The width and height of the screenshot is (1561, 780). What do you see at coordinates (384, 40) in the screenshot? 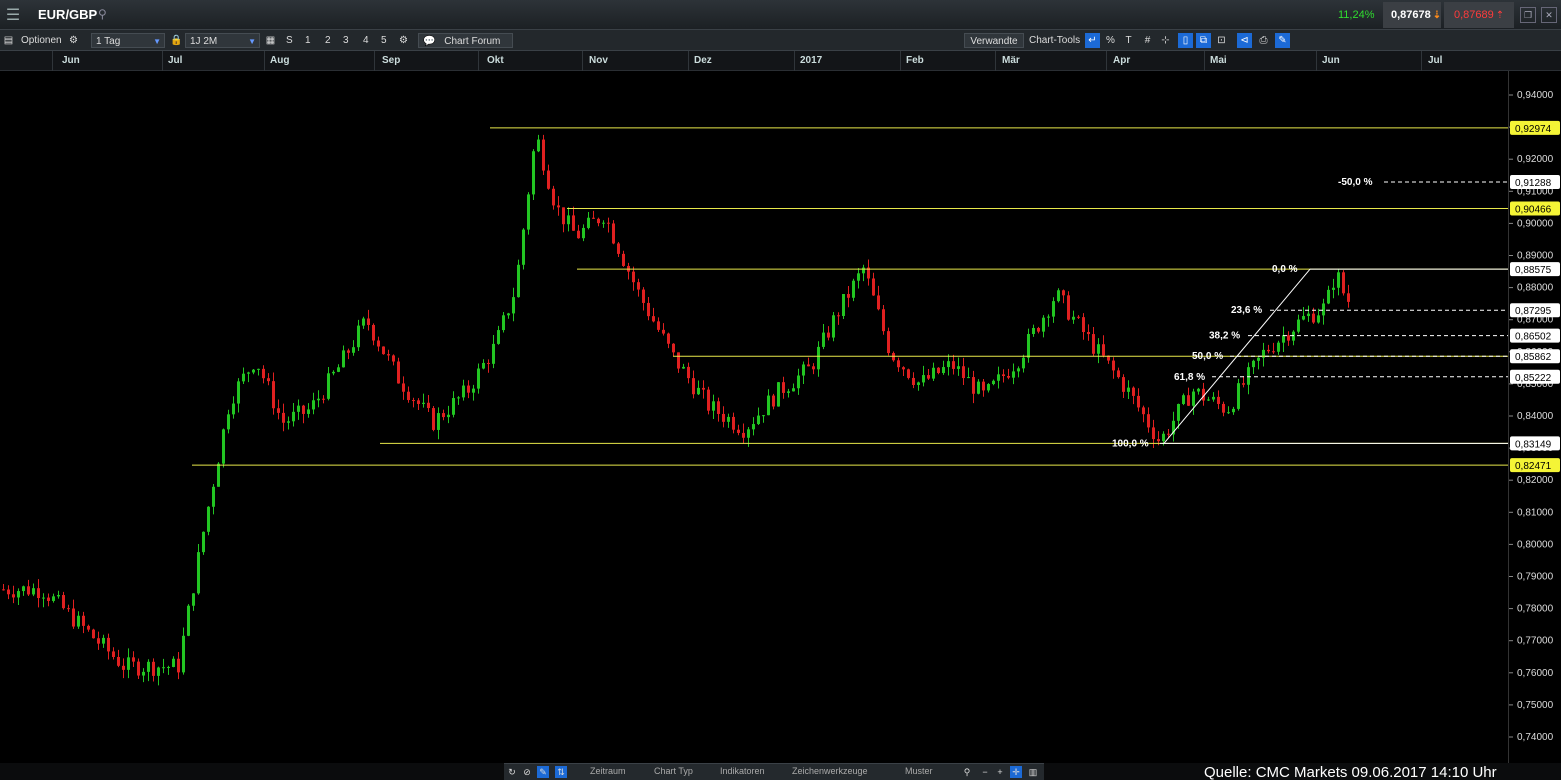
I see `quick-range-5: 5` at bounding box center [384, 40].